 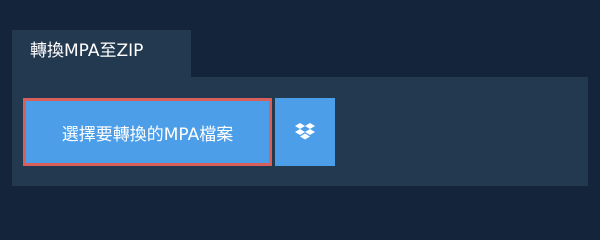 I want to click on tab-title: 轉換MPA至ZIP, so click(x=87, y=51).